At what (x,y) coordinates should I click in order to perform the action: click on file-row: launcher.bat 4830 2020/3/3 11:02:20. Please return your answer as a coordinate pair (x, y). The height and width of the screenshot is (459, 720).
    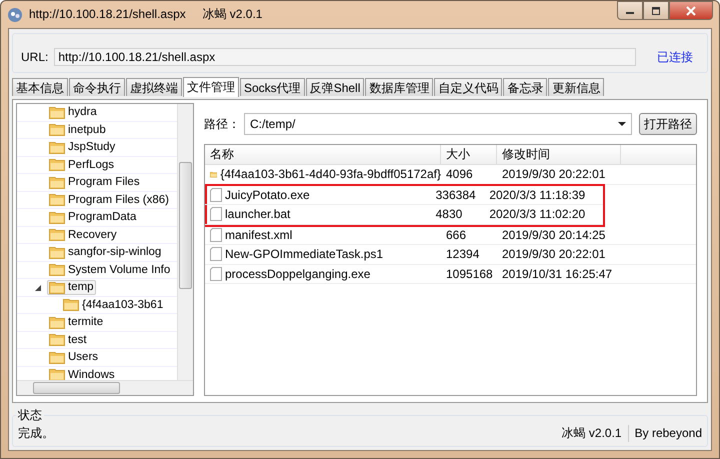
    Looking at the image, I should click on (404, 214).